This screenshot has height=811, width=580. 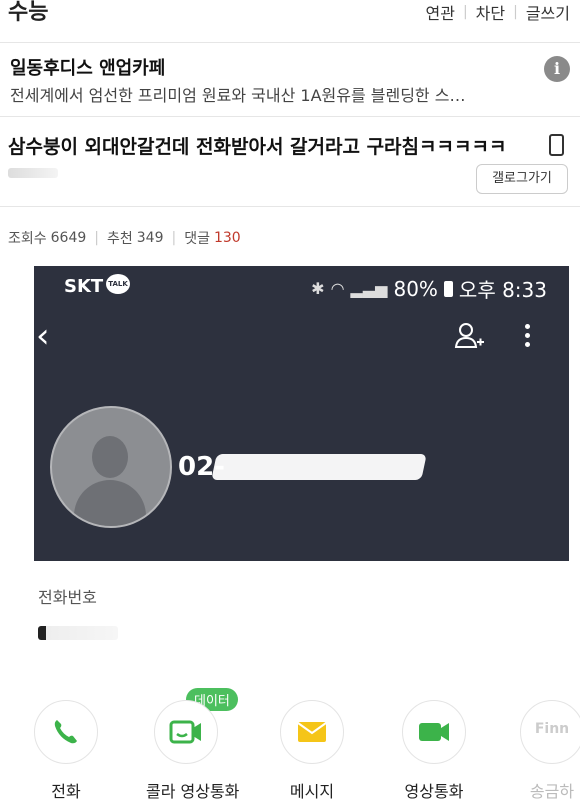 I want to click on info-icon: i, so click(x=557, y=69).